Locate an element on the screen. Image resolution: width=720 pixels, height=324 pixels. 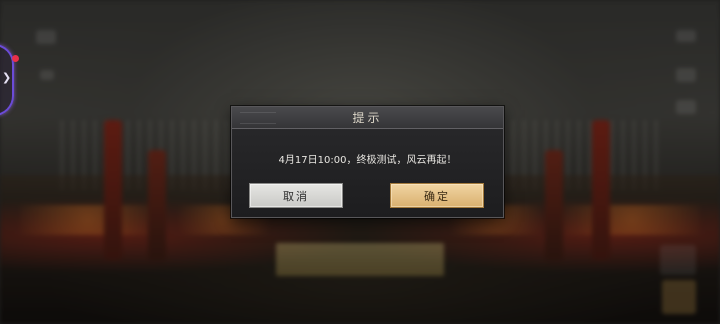
notification-dot is located at coordinates (15, 58).